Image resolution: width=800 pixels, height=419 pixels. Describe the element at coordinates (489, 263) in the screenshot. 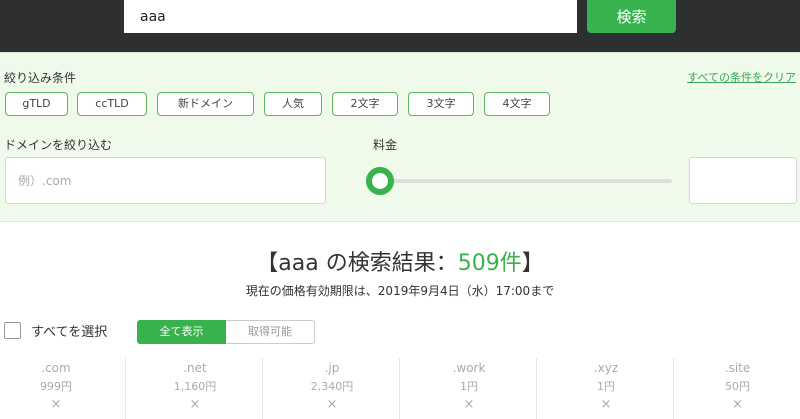

I see `result-count: 509件` at that location.